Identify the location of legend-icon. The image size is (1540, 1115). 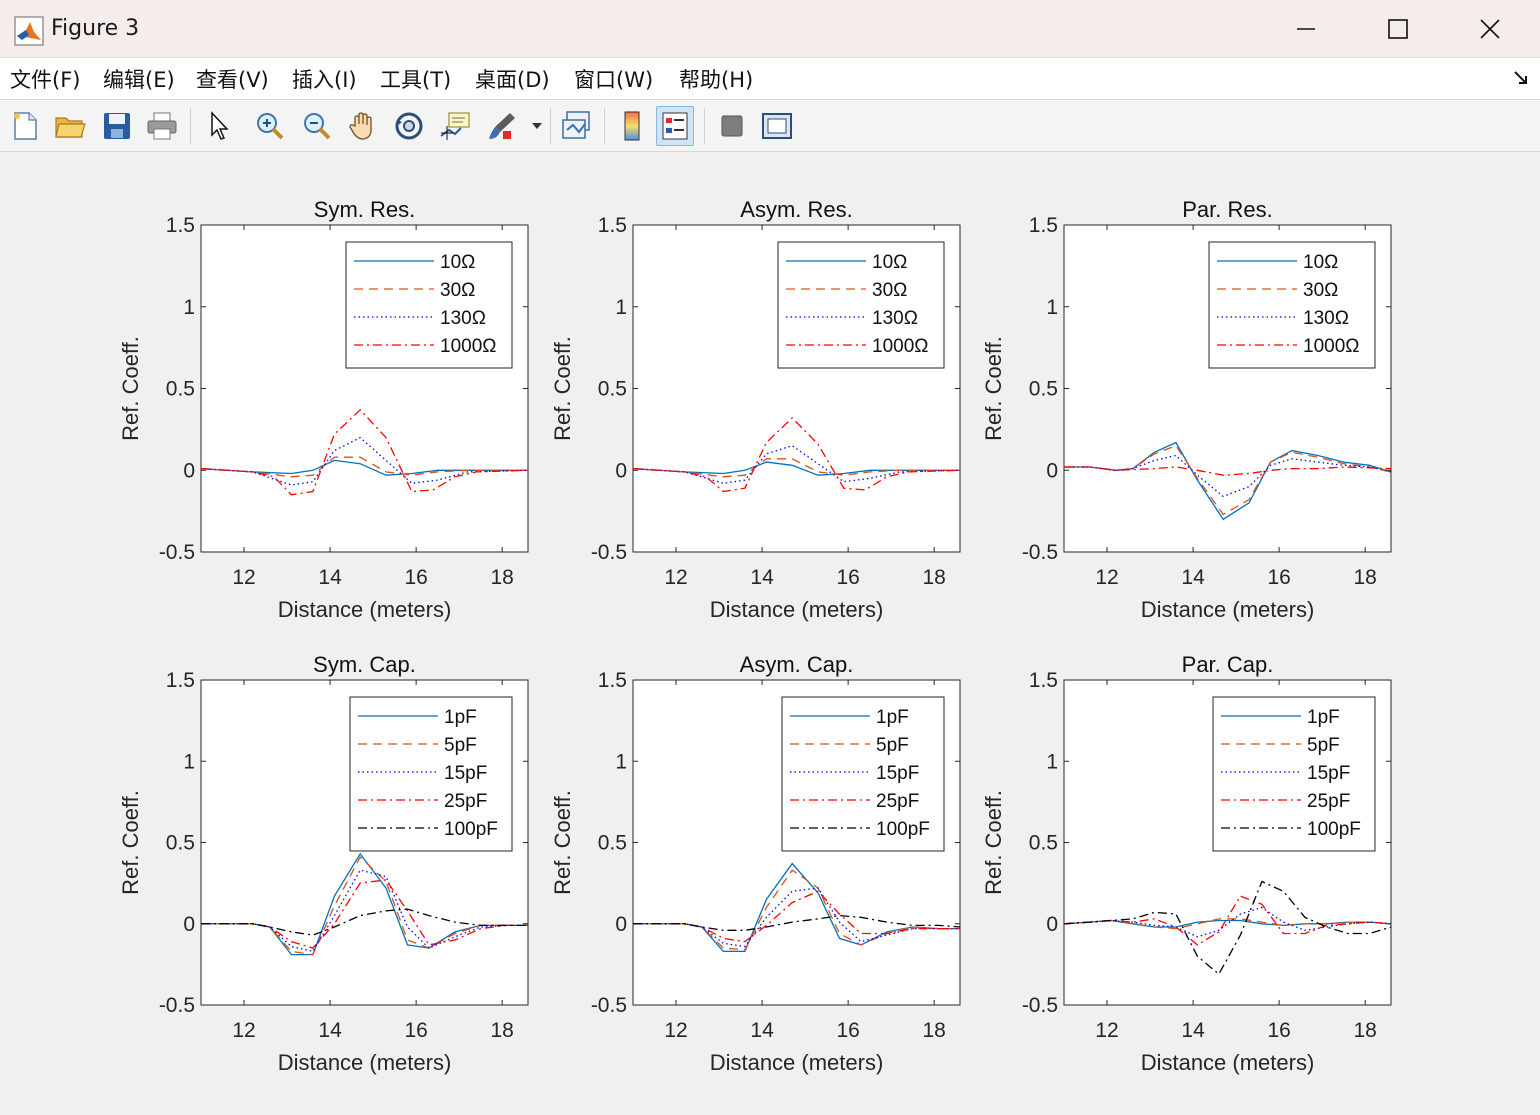
(675, 126).